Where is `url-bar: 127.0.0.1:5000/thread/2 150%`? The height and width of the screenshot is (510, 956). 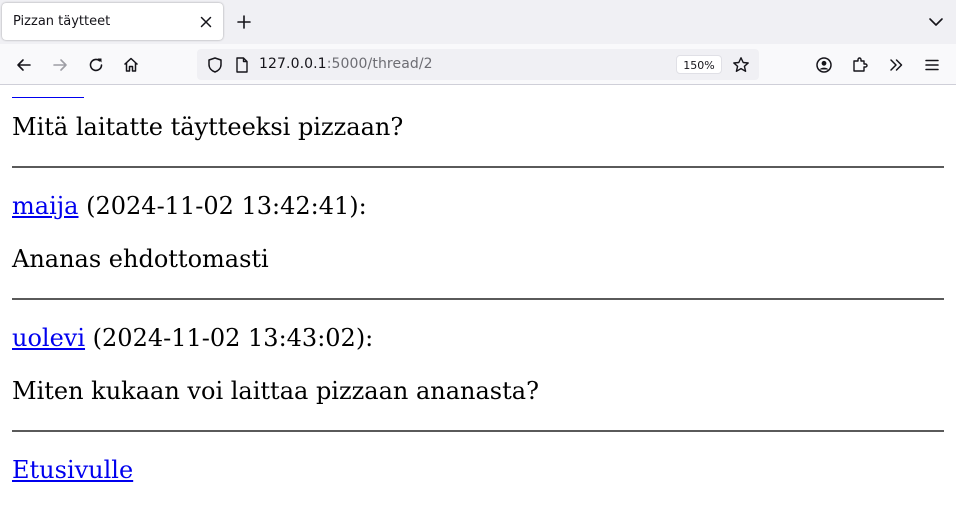 url-bar: 127.0.0.1:5000/thread/2 150% is located at coordinates (478, 64).